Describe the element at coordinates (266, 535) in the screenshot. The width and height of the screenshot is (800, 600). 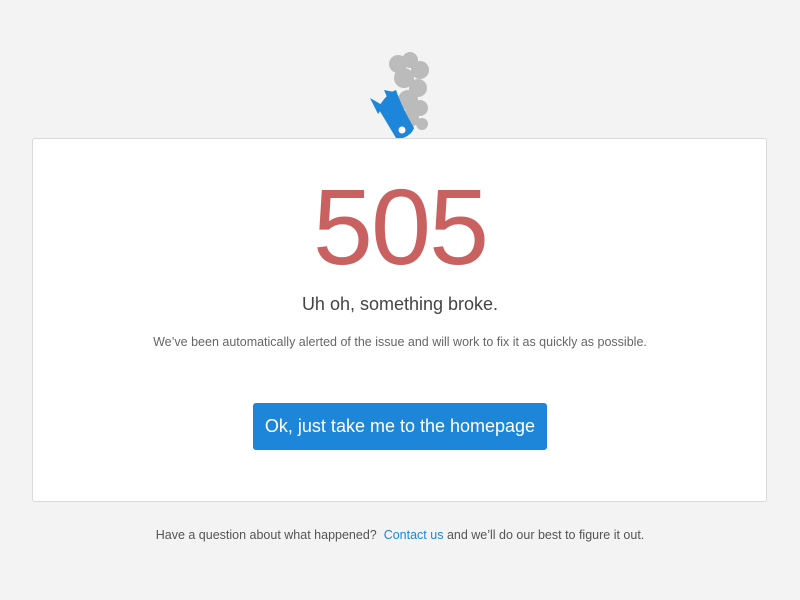
I see `footer-prefix: Have a question about what happened?` at that location.